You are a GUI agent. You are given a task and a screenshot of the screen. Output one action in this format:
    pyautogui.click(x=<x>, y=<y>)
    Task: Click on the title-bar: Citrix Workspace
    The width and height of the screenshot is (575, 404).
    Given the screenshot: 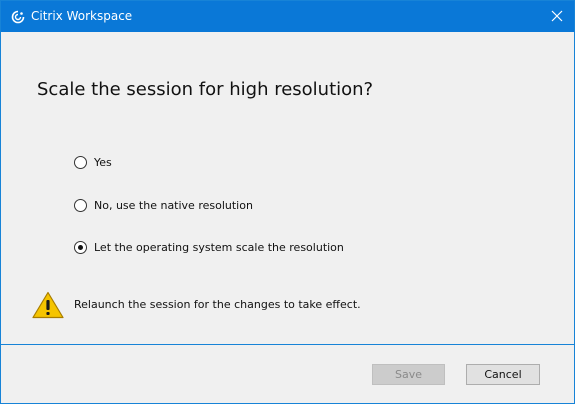 What is the action you would take?
    pyautogui.click(x=287, y=16)
    